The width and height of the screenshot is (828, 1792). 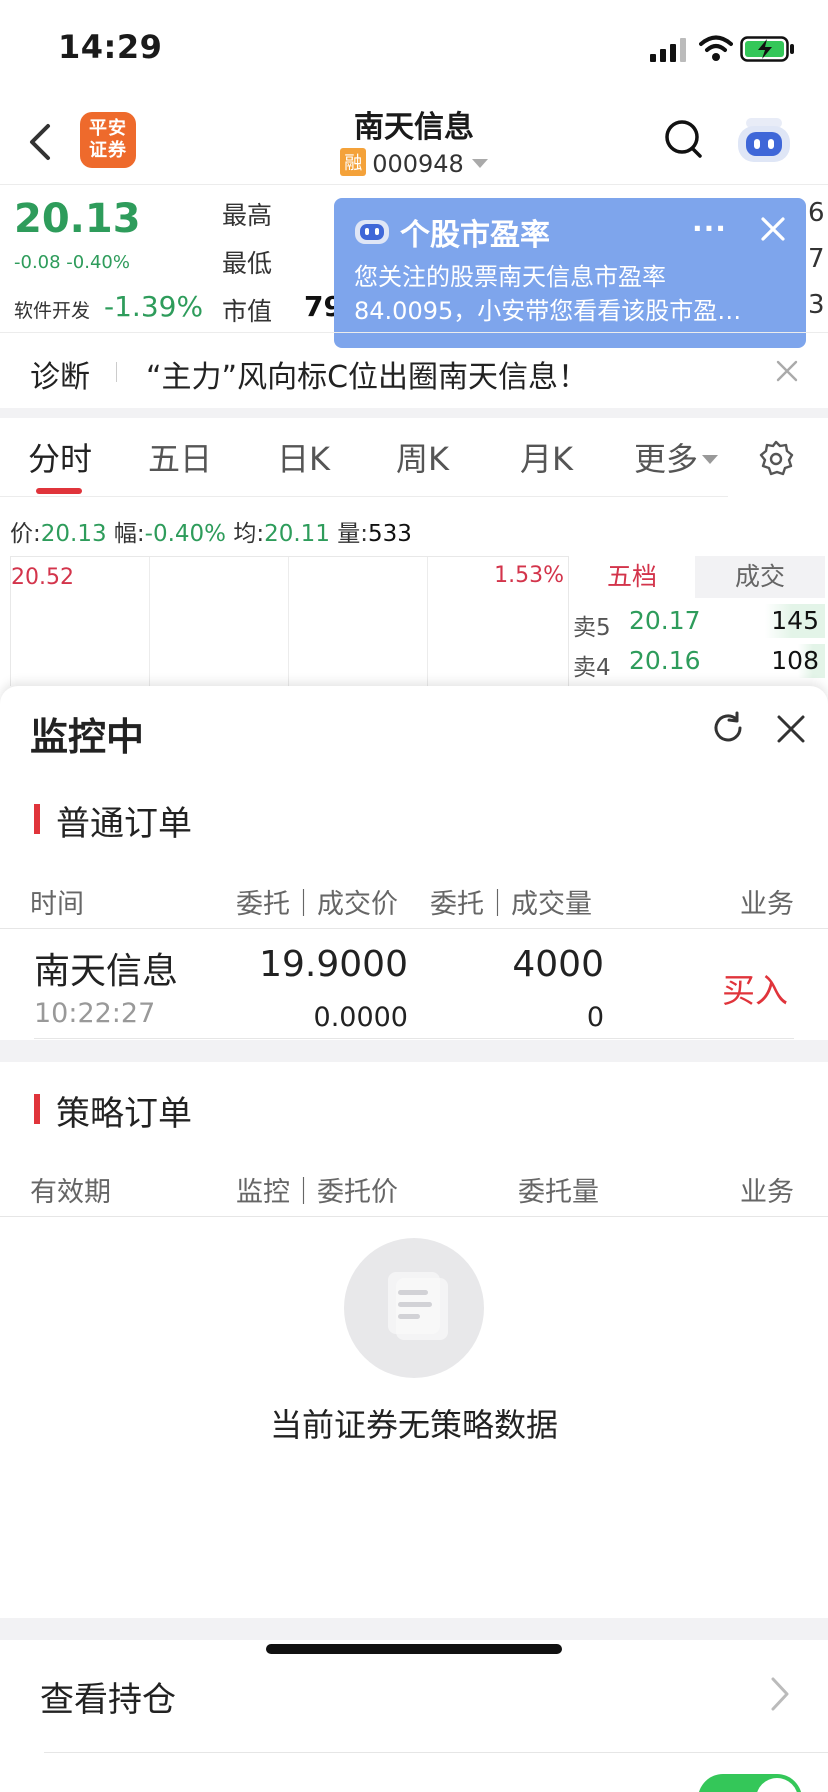 I want to click on order-book-row: 卖4 20.16 108, so click(x=697, y=662).